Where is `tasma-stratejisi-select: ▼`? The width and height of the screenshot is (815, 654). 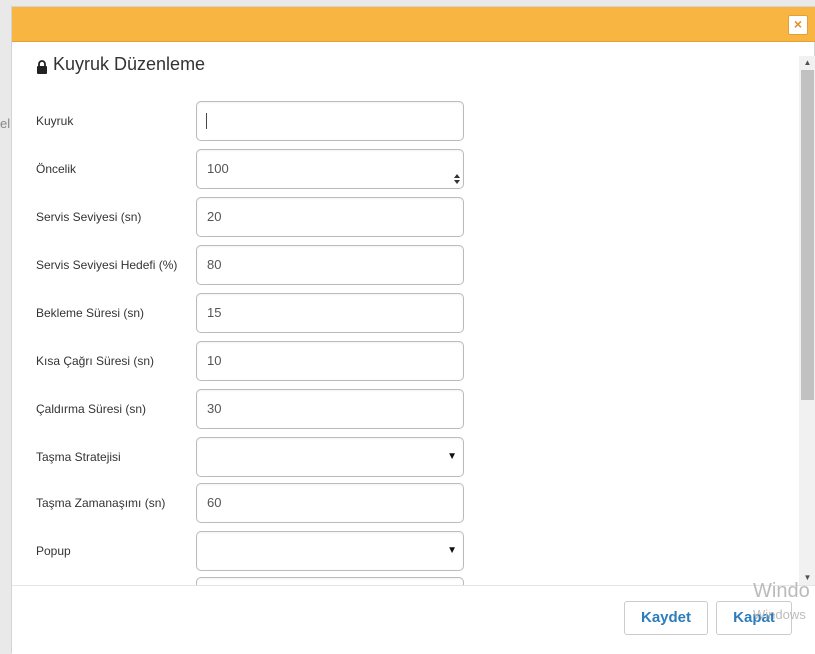 tasma-stratejisi-select: ▼ is located at coordinates (330, 457).